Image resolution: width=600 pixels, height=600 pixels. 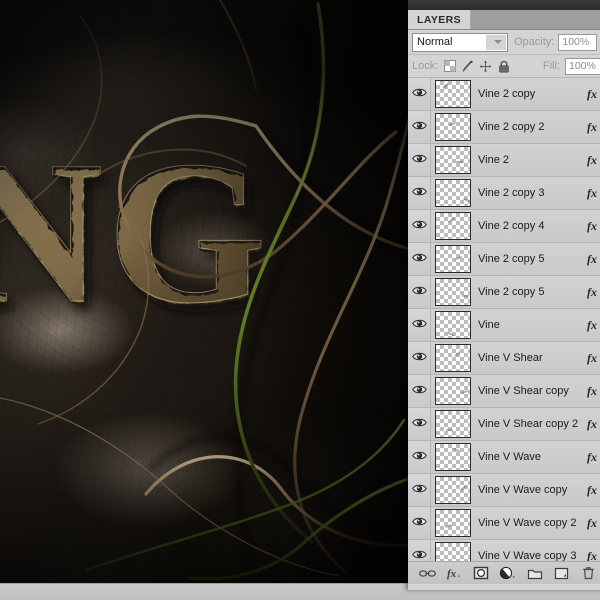 I want to click on layer-row: Vine V Wave copy fx, so click(x=504, y=490).